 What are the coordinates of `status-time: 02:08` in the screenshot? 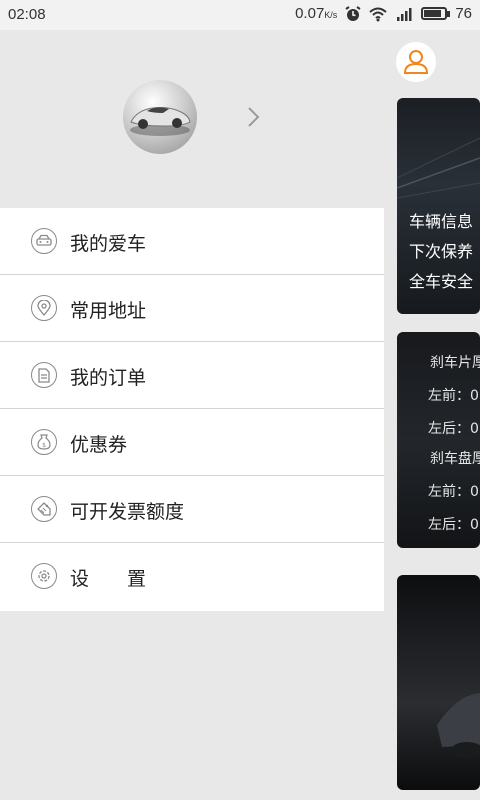 It's located at (27, 14).